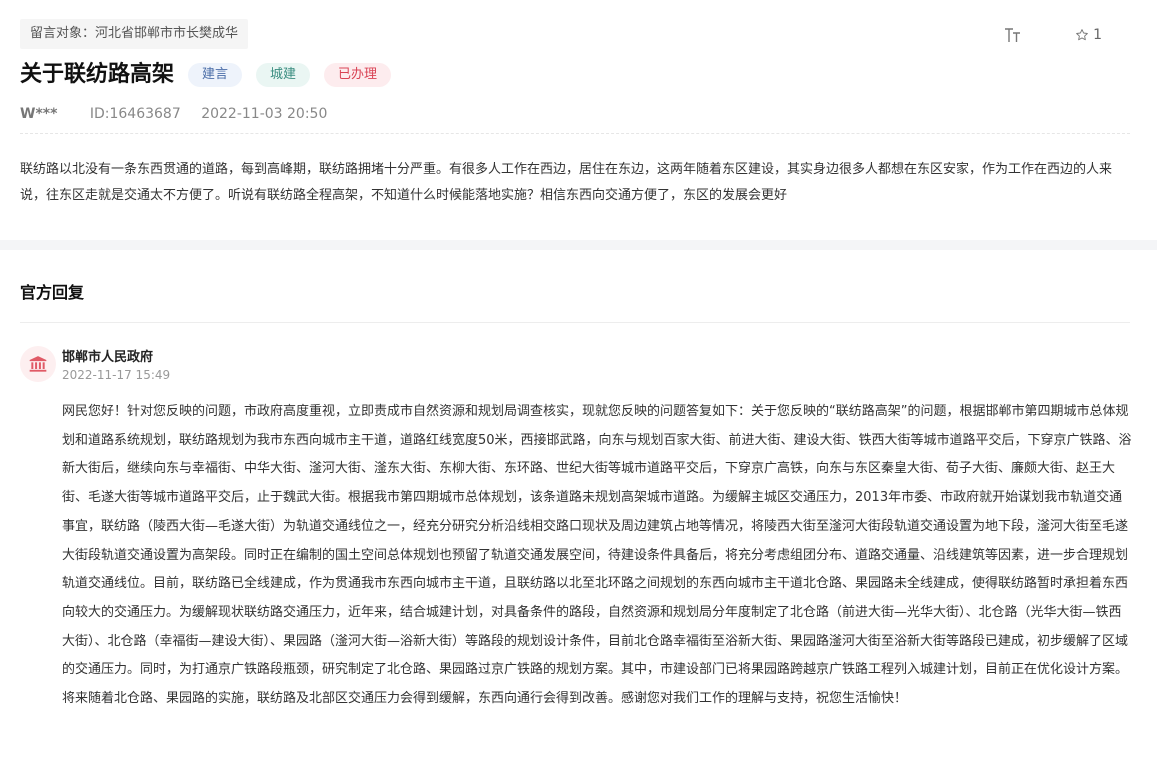 The image size is (1157, 759). I want to click on section-separator, so click(578, 245).